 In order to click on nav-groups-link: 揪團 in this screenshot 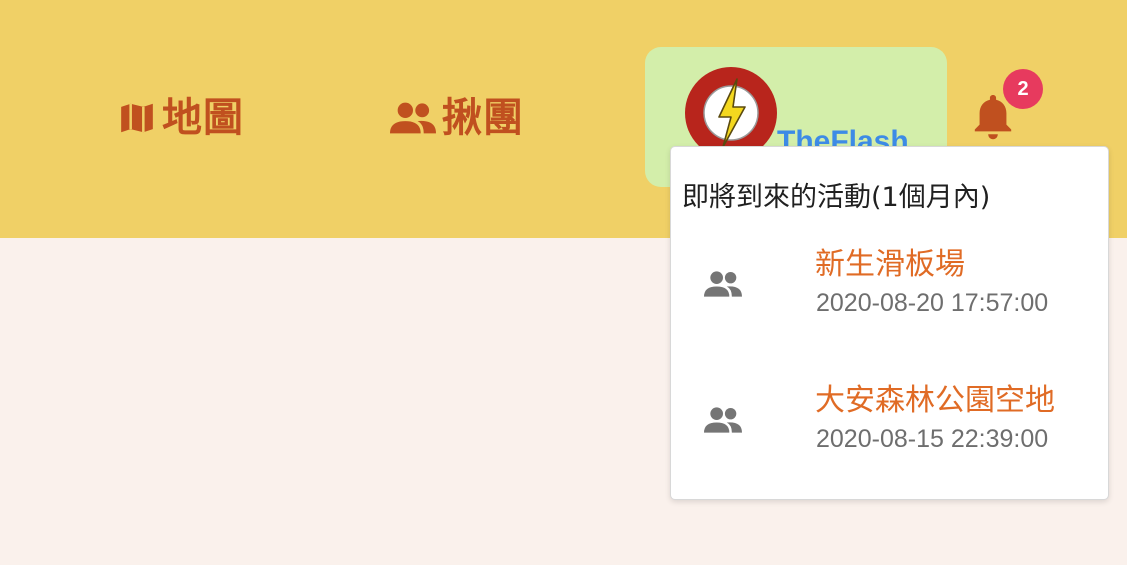, I will do `click(457, 118)`.